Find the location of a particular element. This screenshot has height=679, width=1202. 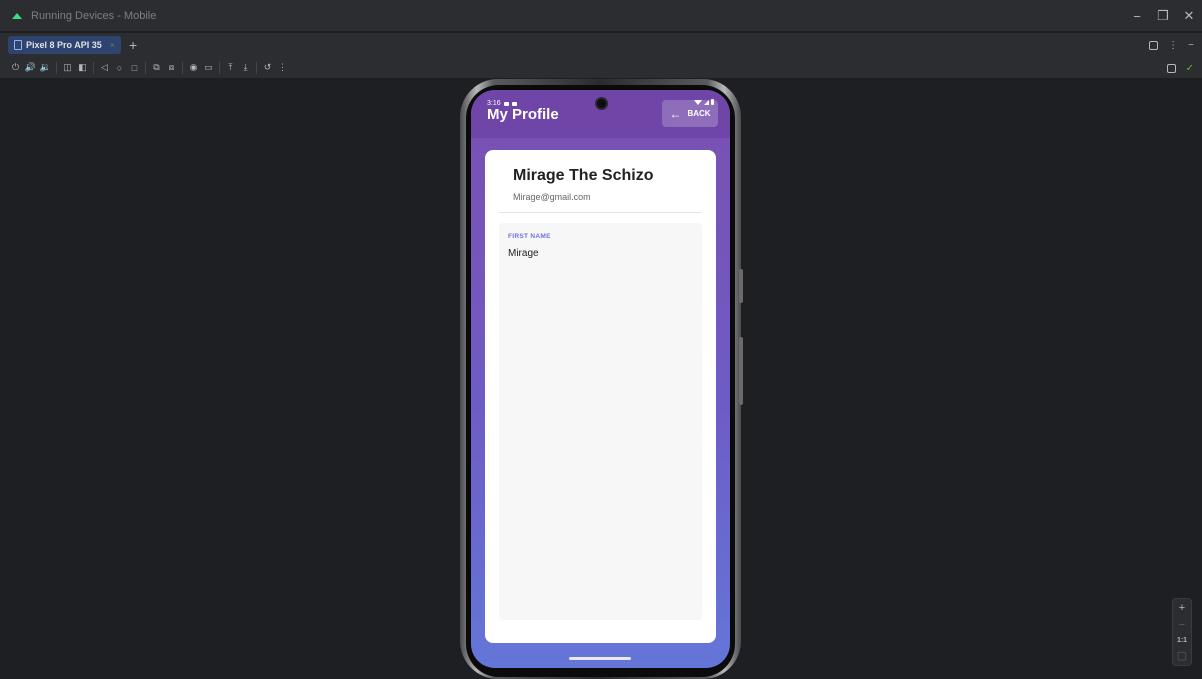

close-button: ✕ is located at coordinates (1189, 16).